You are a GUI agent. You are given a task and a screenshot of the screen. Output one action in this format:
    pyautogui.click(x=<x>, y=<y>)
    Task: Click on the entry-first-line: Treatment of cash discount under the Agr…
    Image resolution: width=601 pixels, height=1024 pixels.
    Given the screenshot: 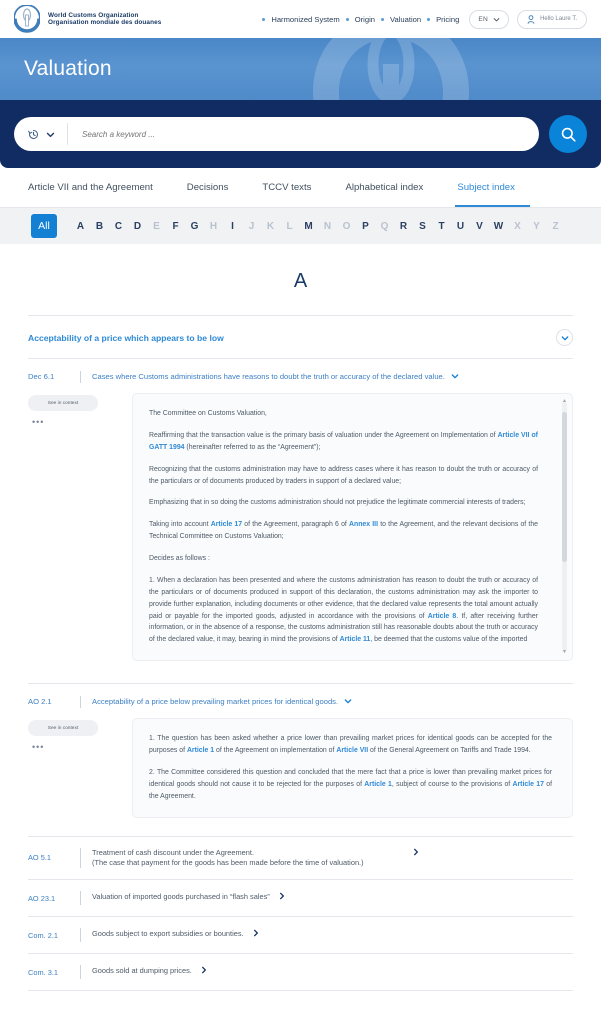 What is the action you would take?
    pyautogui.click(x=332, y=852)
    